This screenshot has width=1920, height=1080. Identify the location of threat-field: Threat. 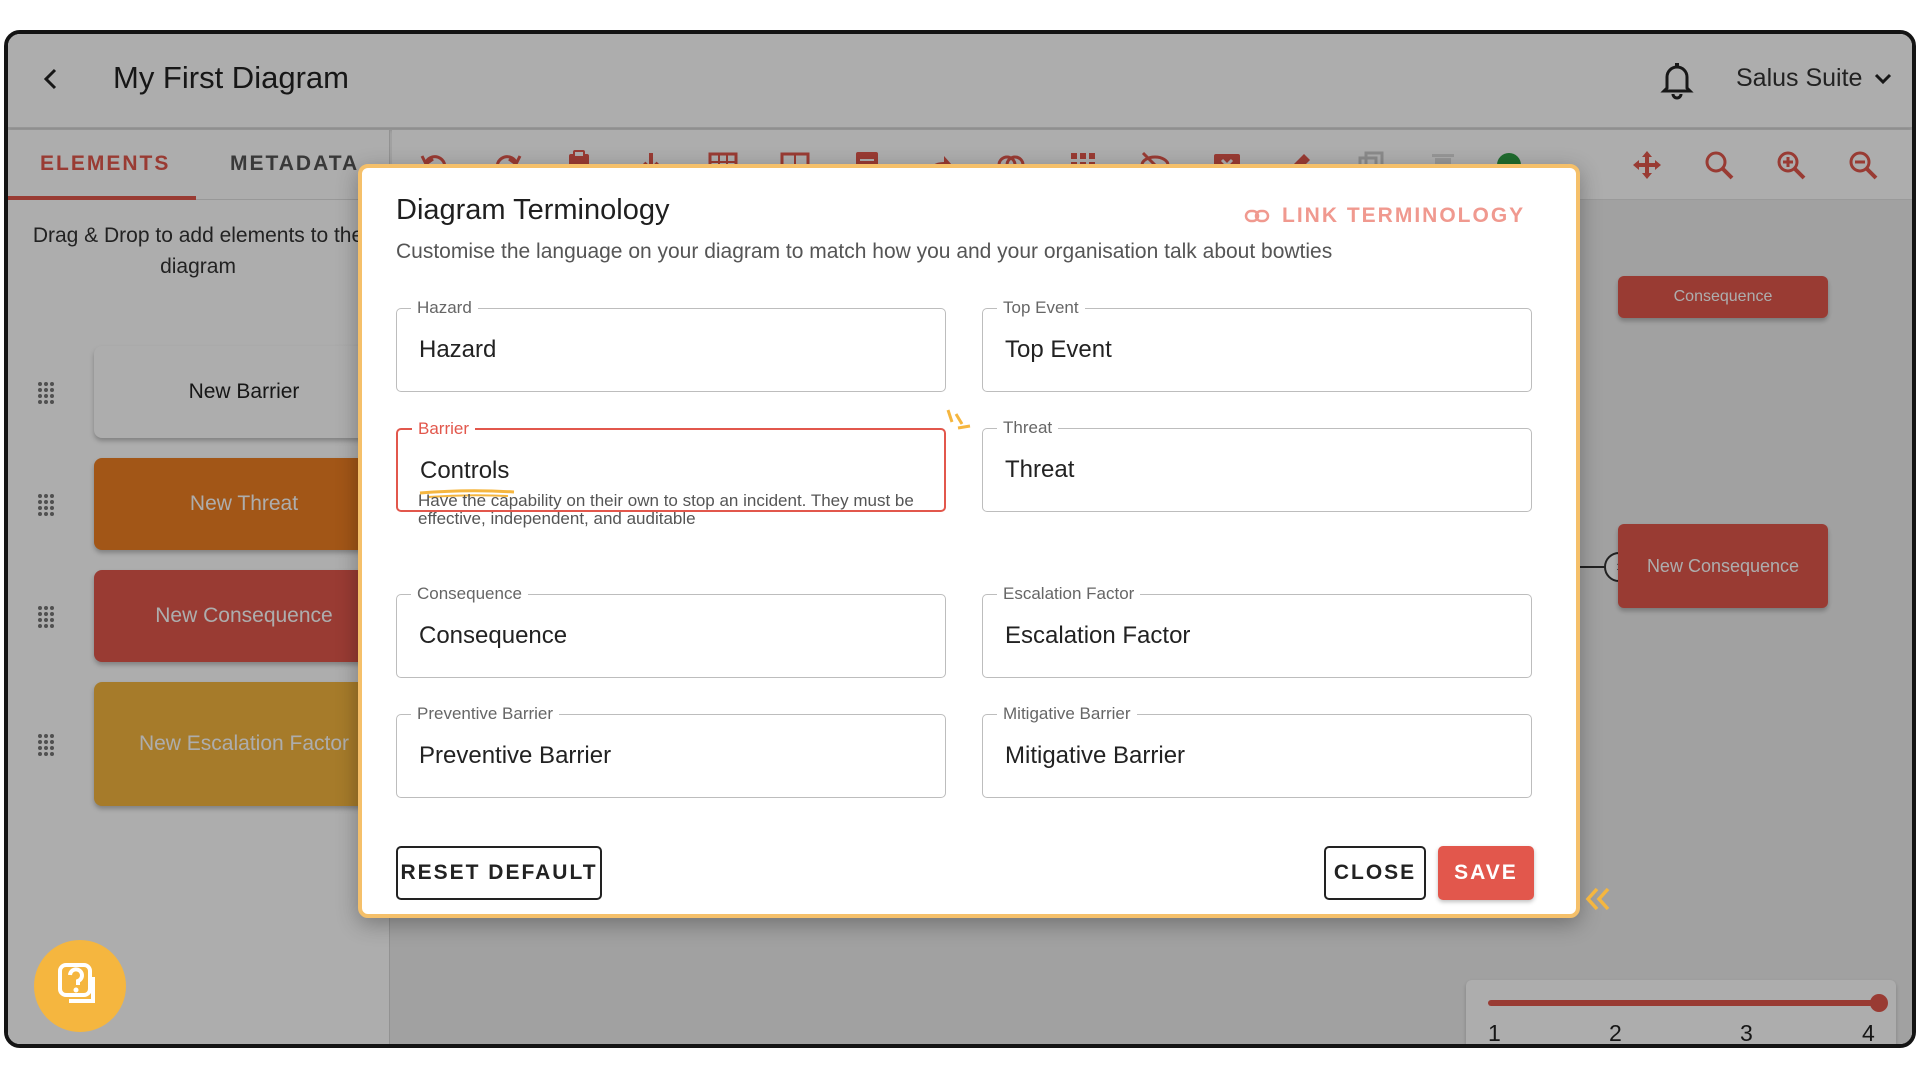
(1257, 464).